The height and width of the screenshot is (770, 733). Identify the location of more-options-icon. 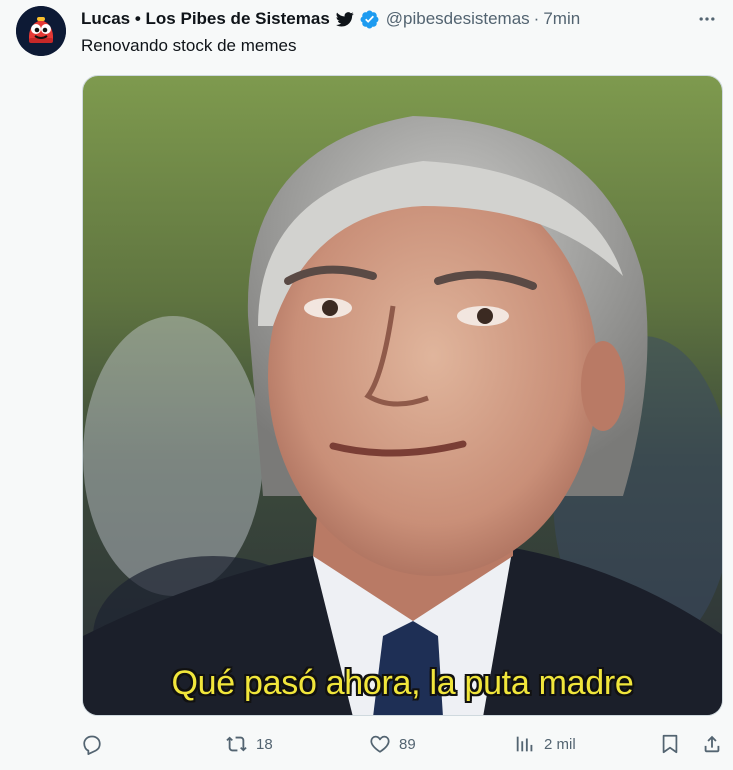
(707, 19).